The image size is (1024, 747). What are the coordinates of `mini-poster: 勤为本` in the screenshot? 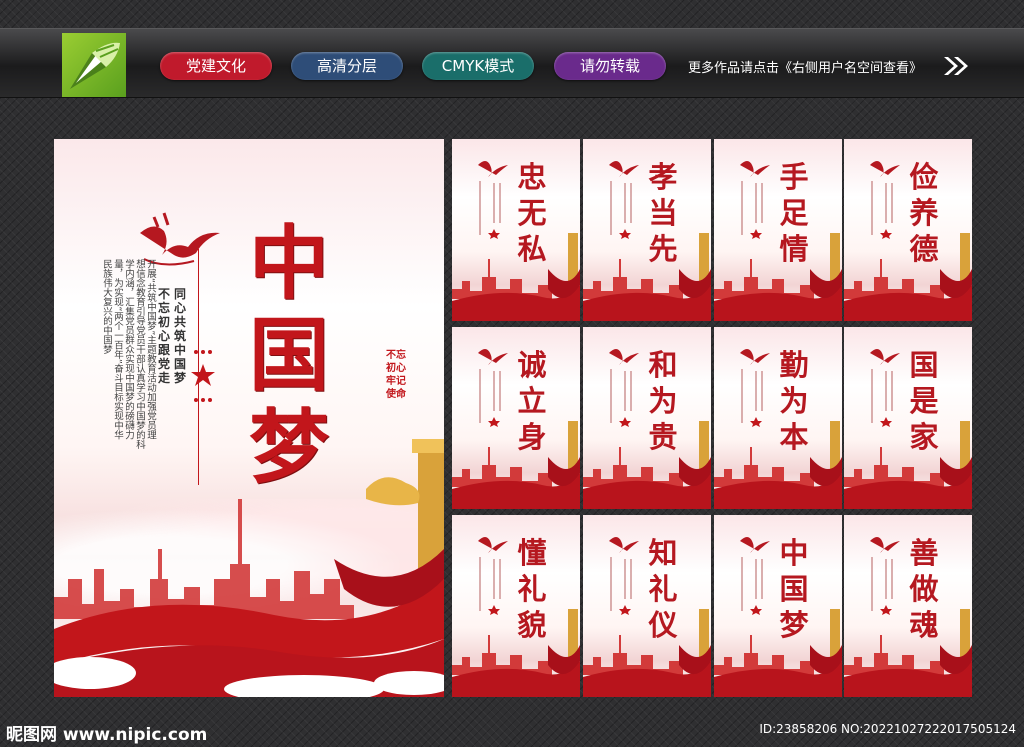 It's located at (778, 418).